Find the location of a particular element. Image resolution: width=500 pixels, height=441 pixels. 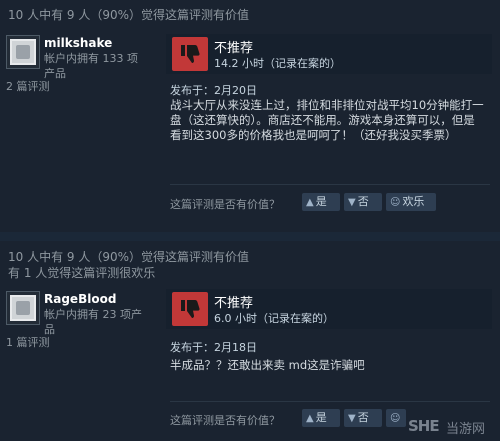

posted-date: 发布于：2月20日 is located at coordinates (213, 90).